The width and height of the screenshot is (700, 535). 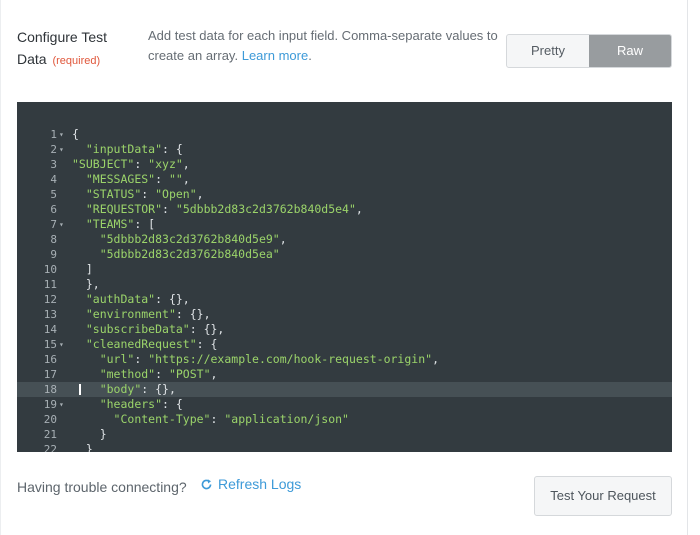 I want to click on code-token-text: ], so click(x=89, y=269).